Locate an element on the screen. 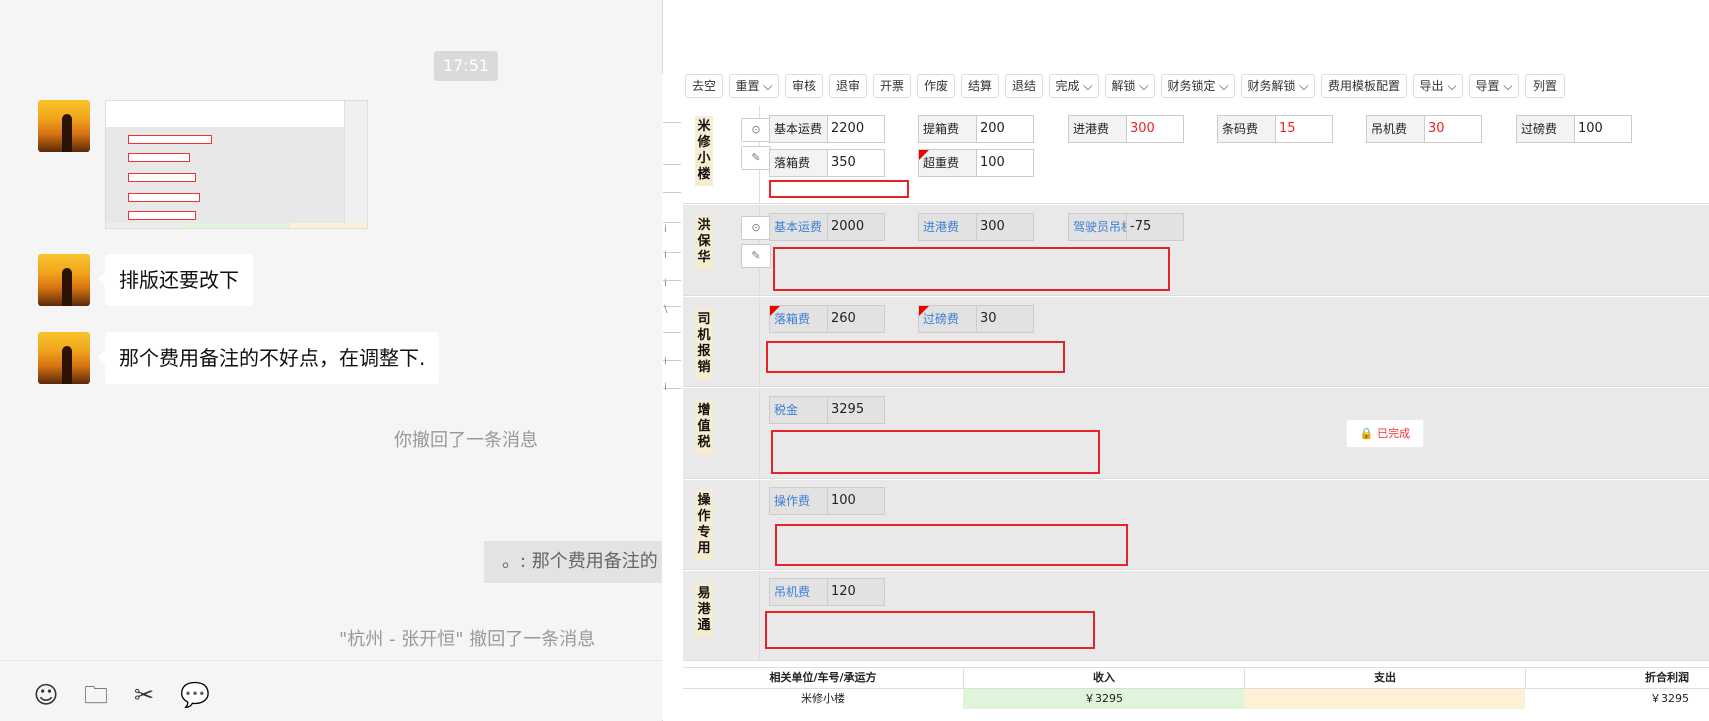  fee-field: 操作费 100 is located at coordinates (827, 501).